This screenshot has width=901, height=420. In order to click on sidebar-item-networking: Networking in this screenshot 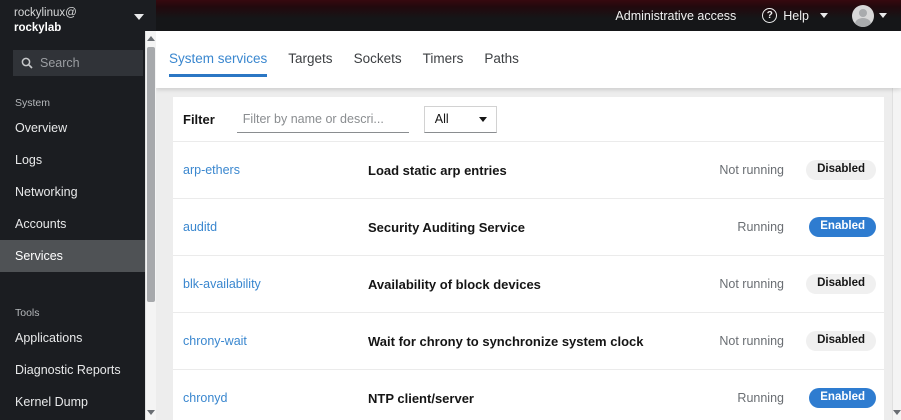, I will do `click(78, 192)`.